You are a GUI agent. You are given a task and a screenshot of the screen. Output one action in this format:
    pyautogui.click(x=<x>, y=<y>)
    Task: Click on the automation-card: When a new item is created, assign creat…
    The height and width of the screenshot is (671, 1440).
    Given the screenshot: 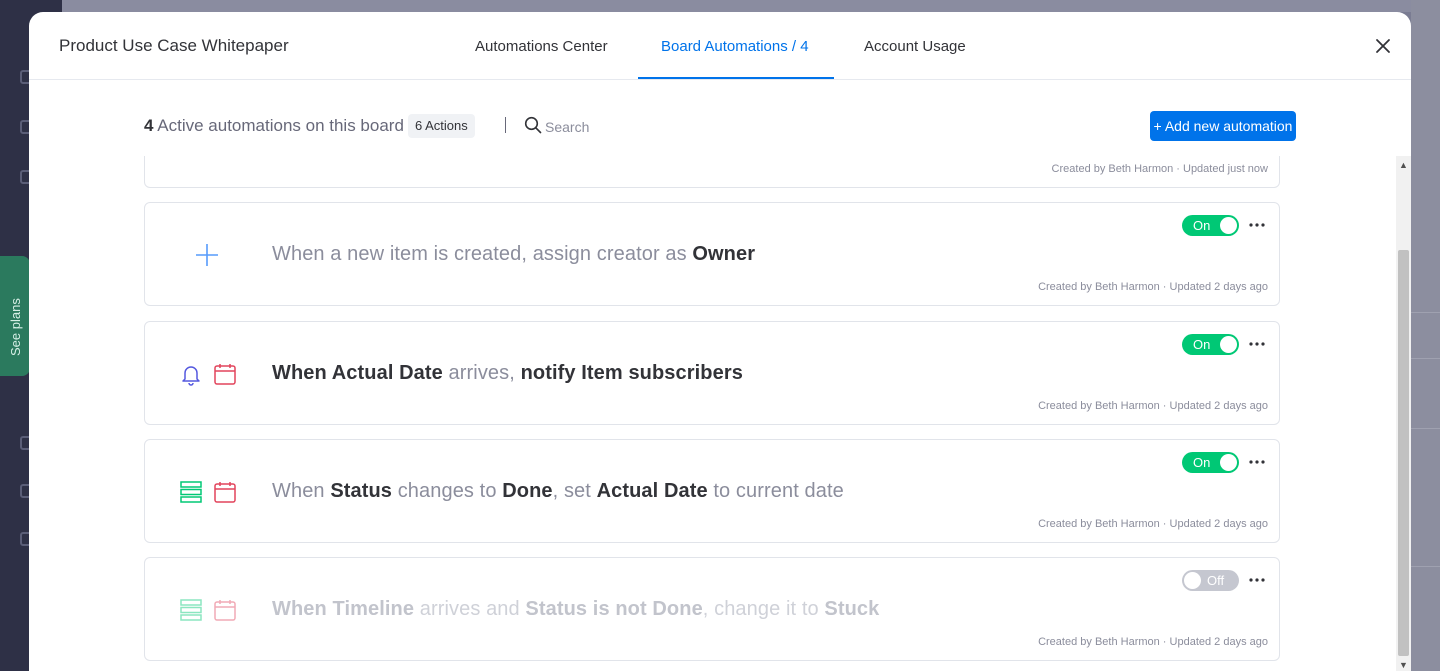 What is the action you would take?
    pyautogui.click(x=712, y=254)
    